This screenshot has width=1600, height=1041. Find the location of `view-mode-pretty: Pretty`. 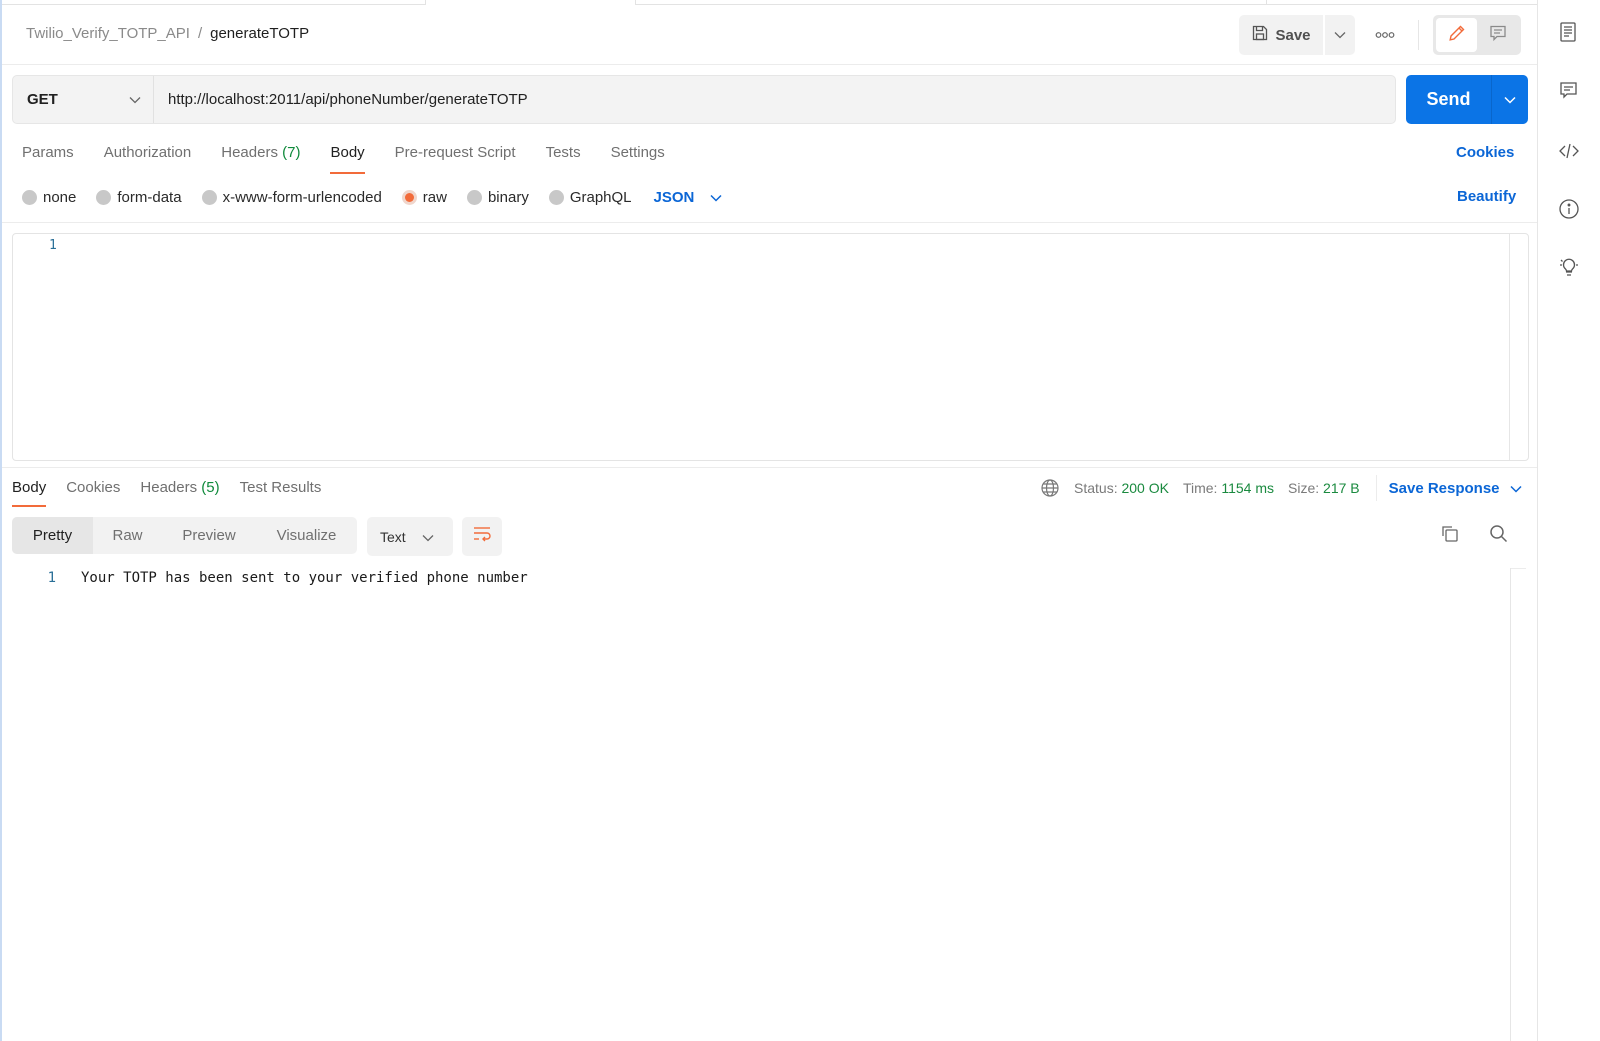

view-mode-pretty: Pretty is located at coordinates (52, 535).